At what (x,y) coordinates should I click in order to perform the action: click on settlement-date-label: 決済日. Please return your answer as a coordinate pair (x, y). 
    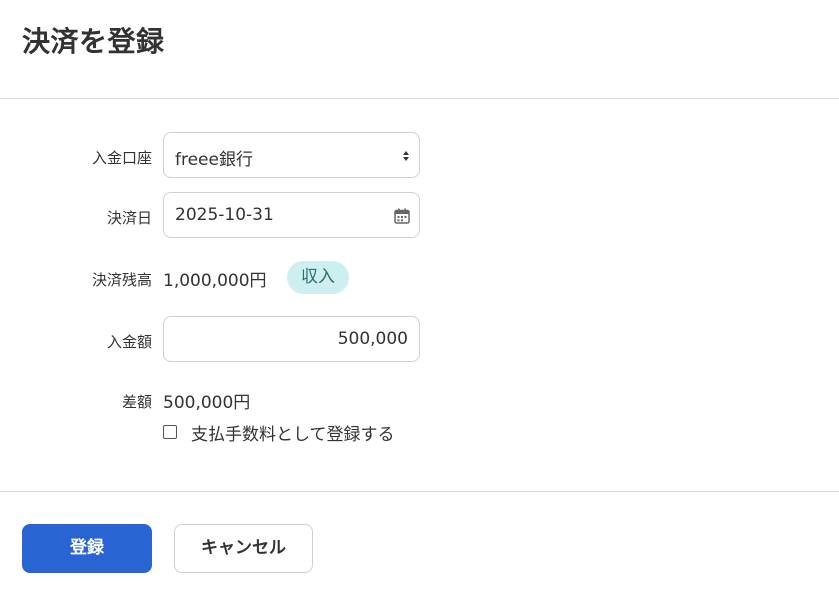
    Looking at the image, I should click on (129, 218).